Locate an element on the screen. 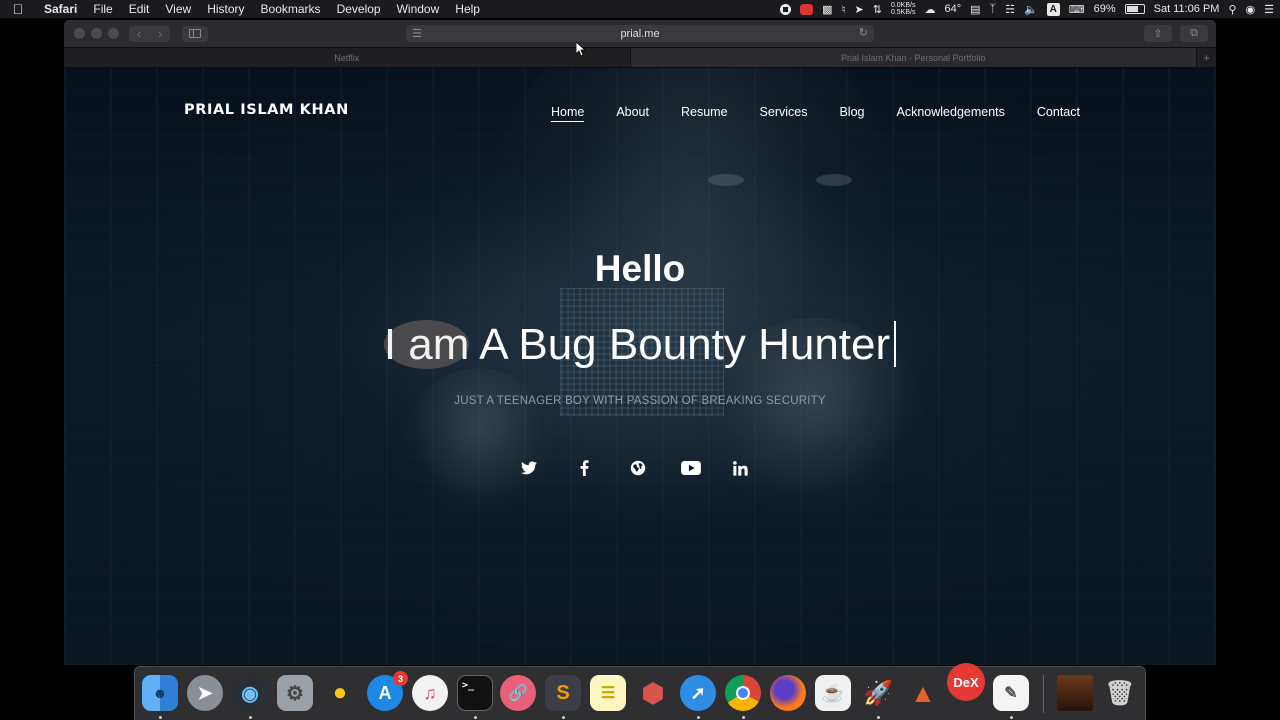 This screenshot has width=1280, height=720. sublime-text-icon: S is located at coordinates (563, 693).